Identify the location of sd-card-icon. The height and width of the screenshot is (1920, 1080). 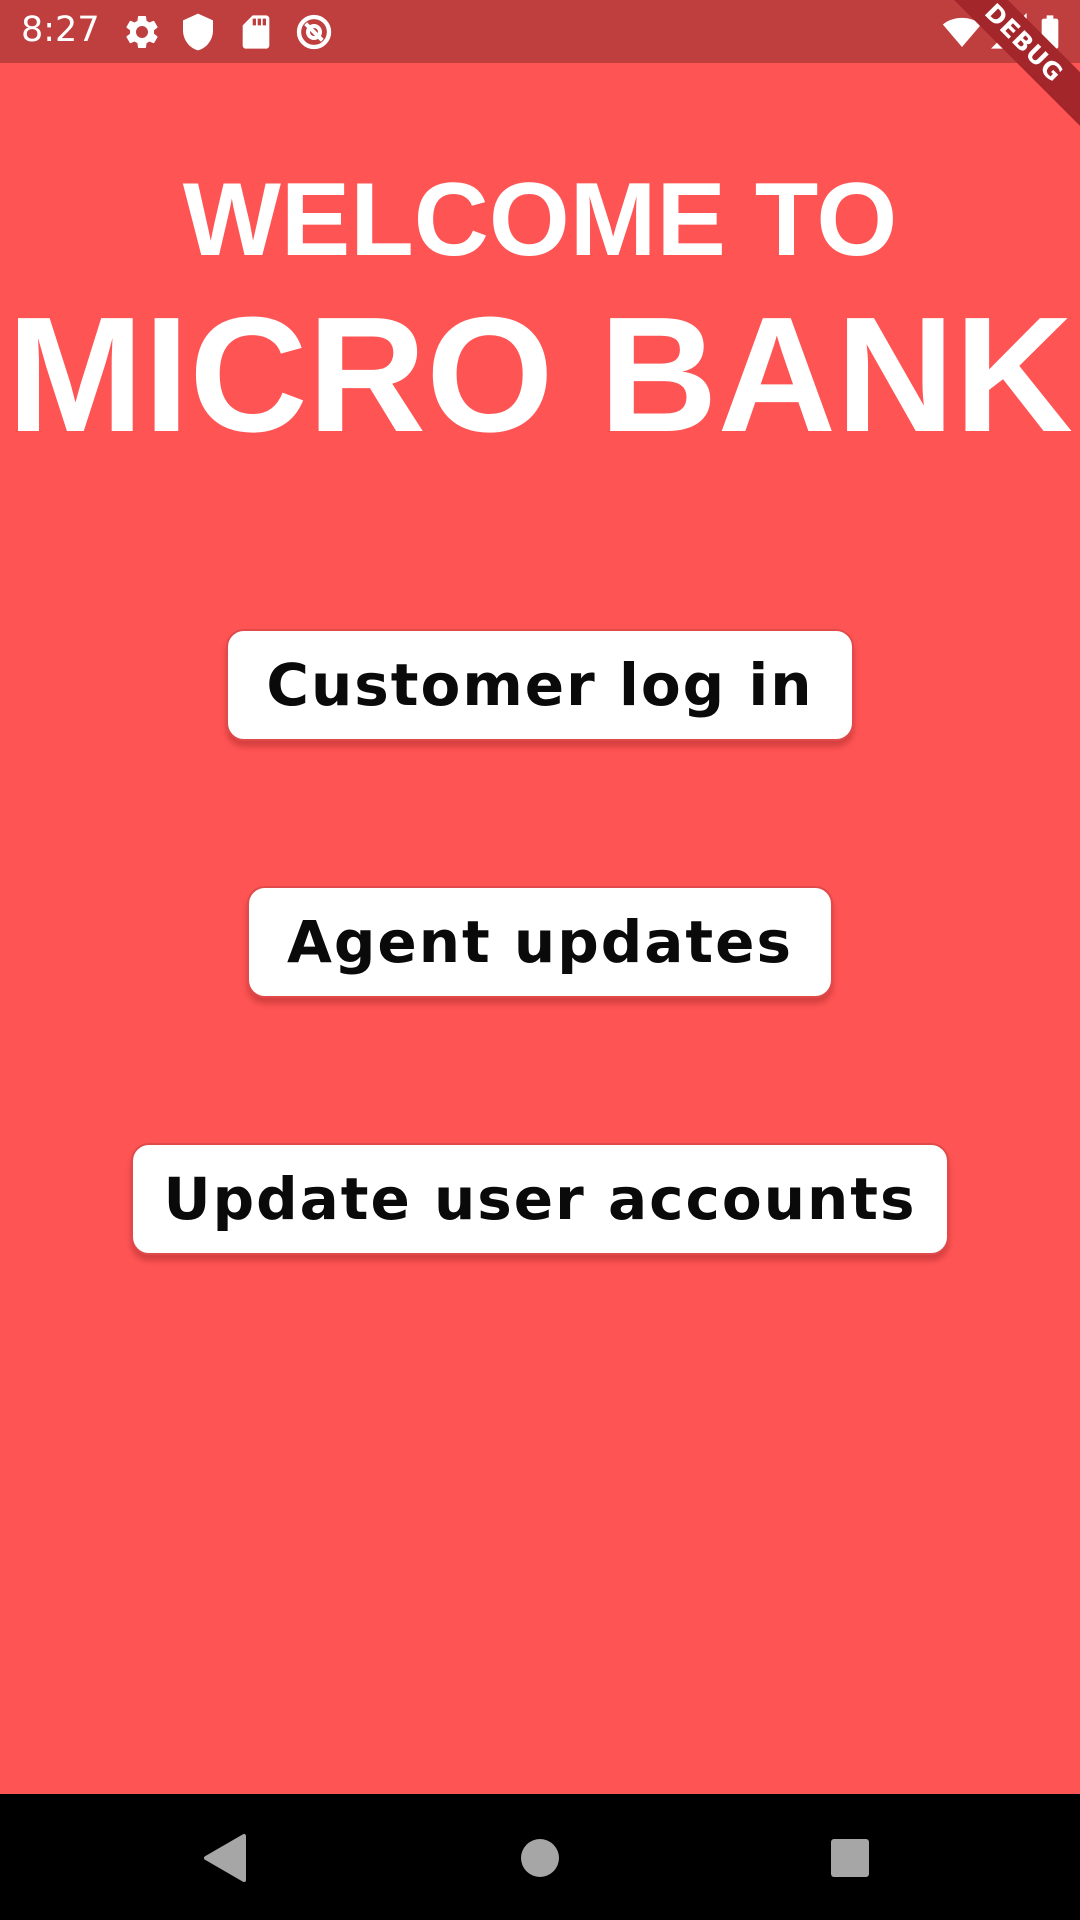
(256, 32).